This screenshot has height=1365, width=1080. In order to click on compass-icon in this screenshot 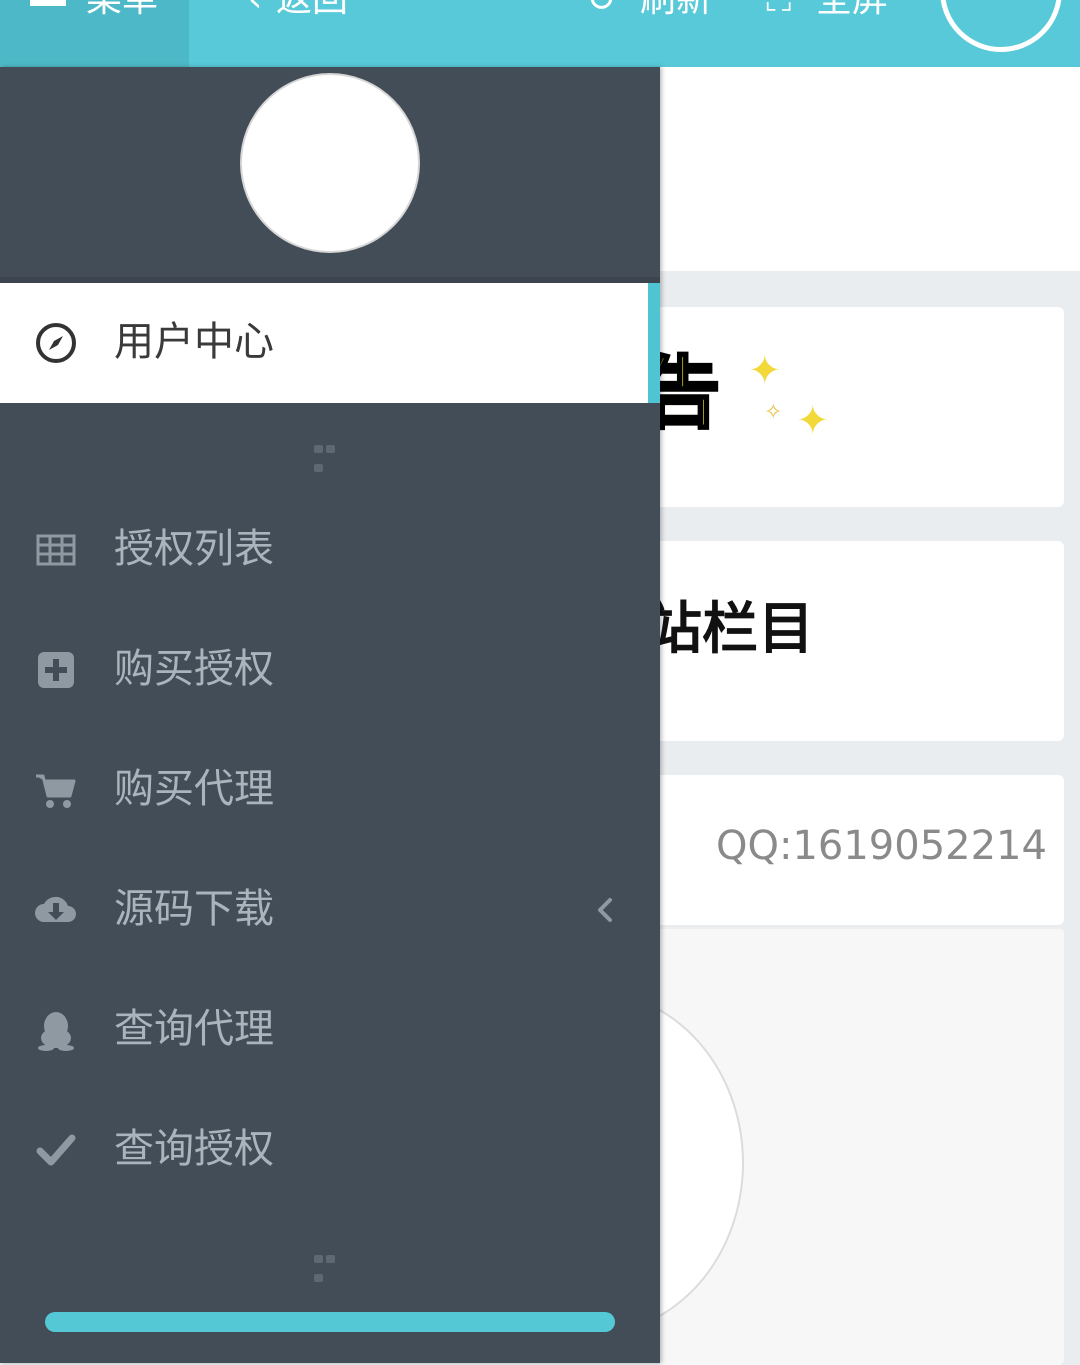, I will do `click(56, 343)`.